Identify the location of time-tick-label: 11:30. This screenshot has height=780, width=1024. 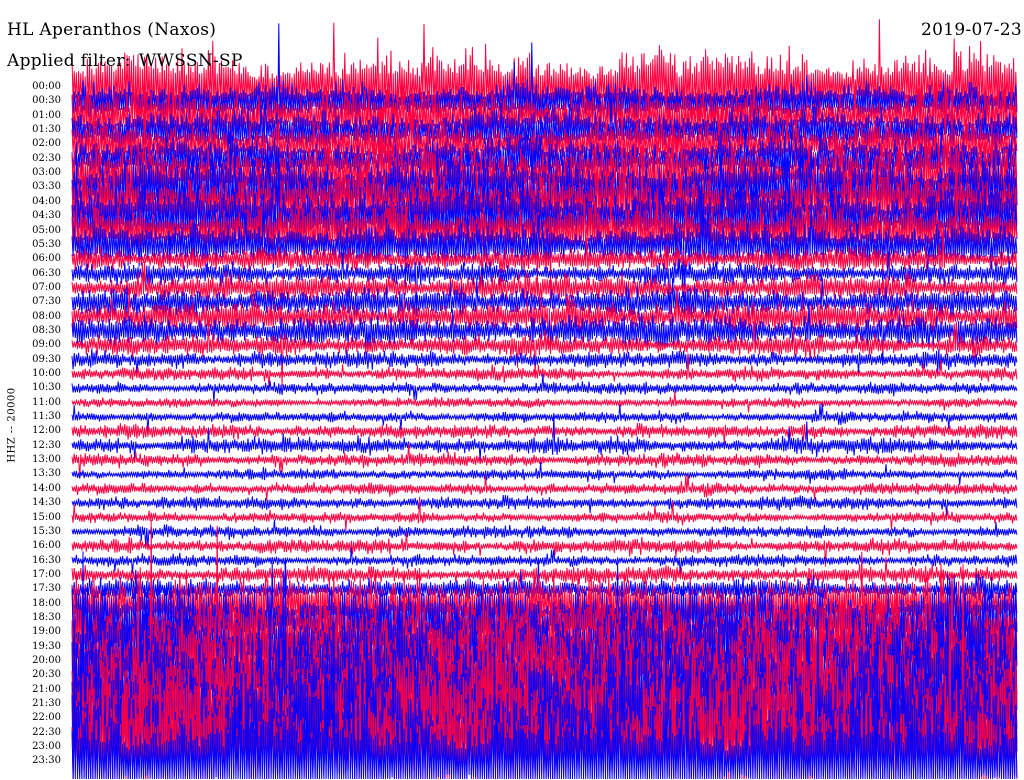
(46, 417).